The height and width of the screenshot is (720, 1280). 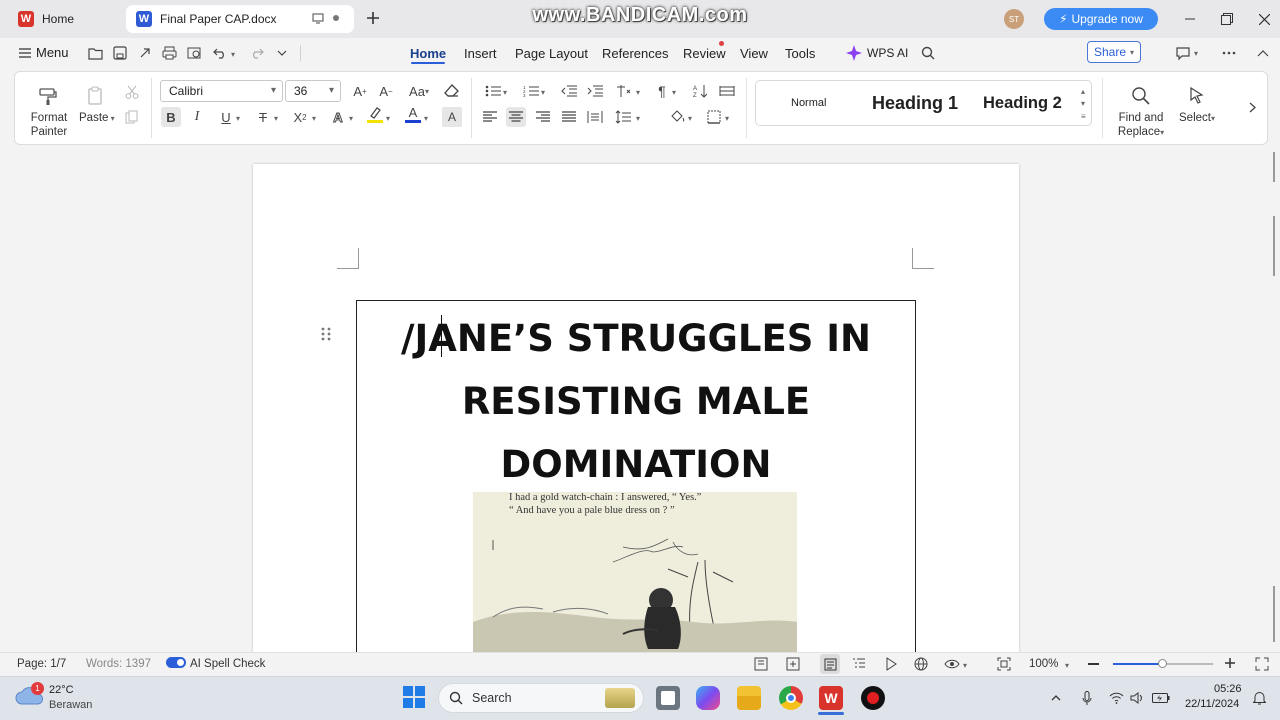 What do you see at coordinates (921, 664) in the screenshot?
I see `globe-icon` at bounding box center [921, 664].